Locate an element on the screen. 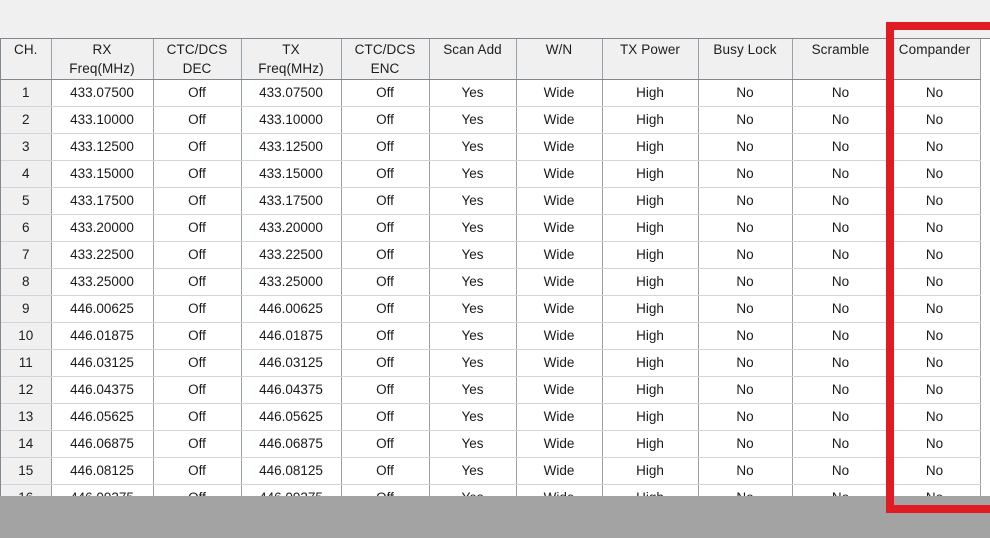 The width and height of the screenshot is (990, 538). column-header-comp: Compander is located at coordinates (935, 59).